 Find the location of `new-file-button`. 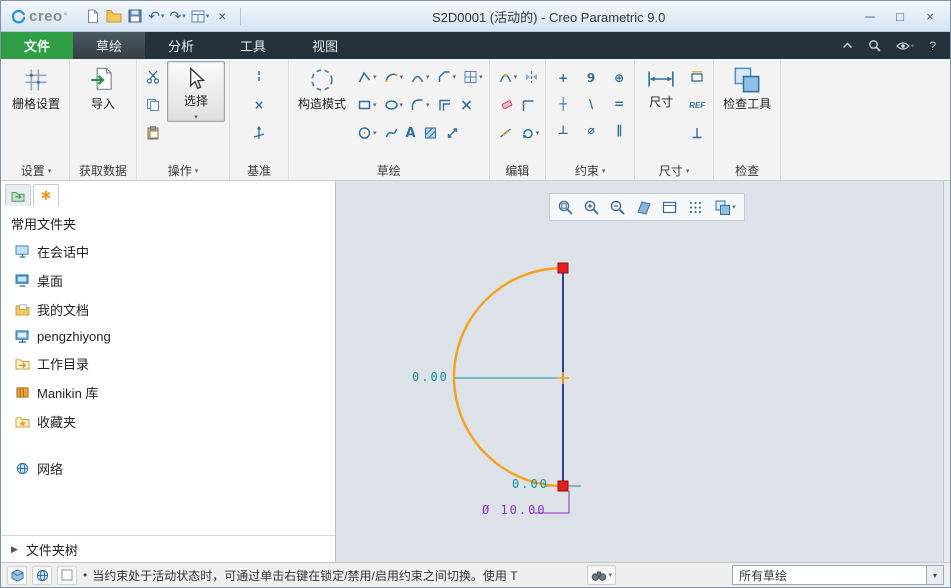

new-file-button is located at coordinates (93, 16).